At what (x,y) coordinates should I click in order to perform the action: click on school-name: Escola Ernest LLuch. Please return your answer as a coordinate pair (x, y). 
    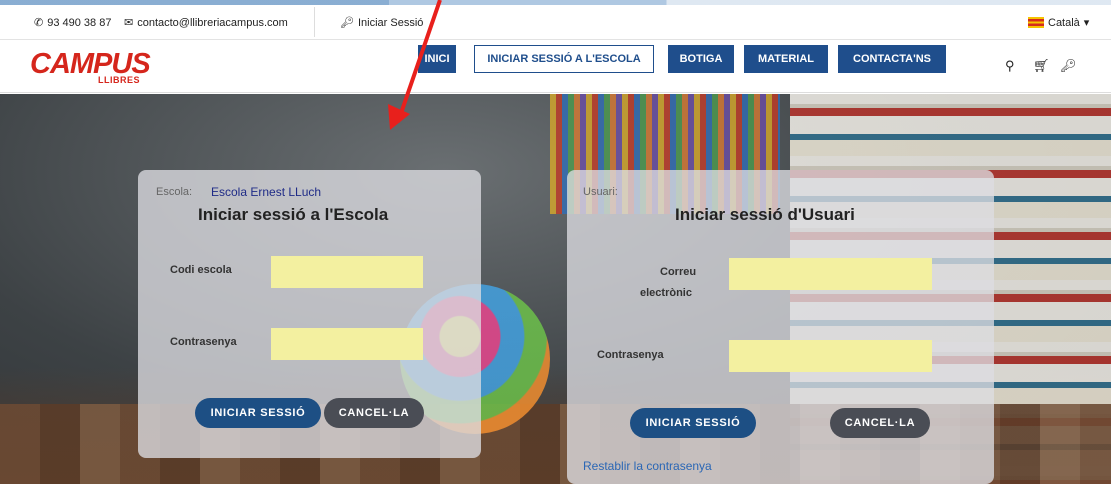
    Looking at the image, I should click on (266, 192).